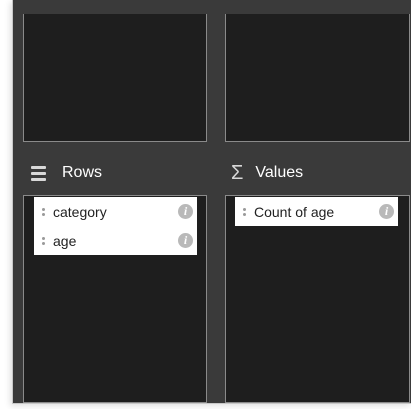 The height and width of the screenshot is (409, 411). I want to click on values-field-list: Count of age i, so click(316, 211).